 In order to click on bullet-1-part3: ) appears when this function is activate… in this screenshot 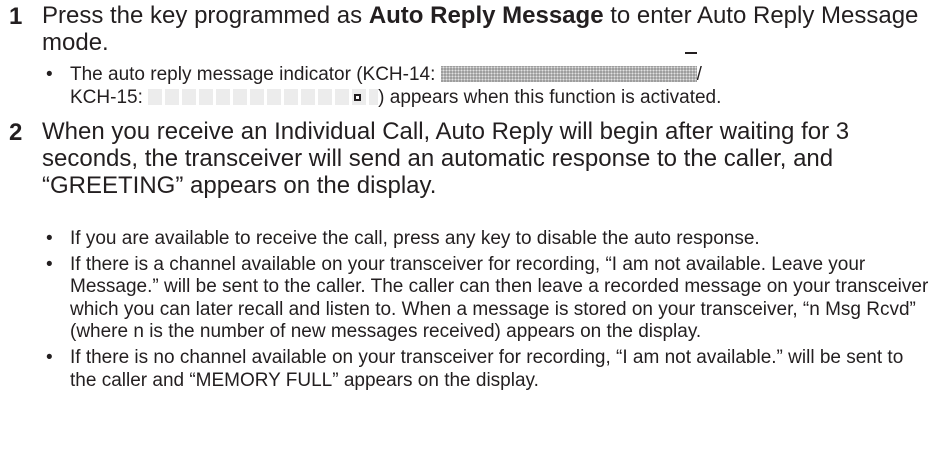, I will do `click(550, 97)`.